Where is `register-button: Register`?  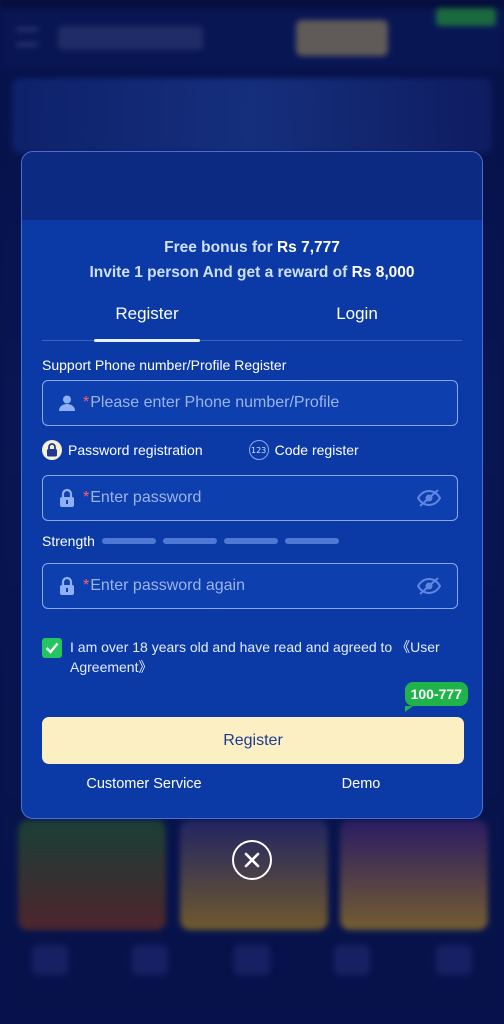 register-button: Register is located at coordinates (253, 740).